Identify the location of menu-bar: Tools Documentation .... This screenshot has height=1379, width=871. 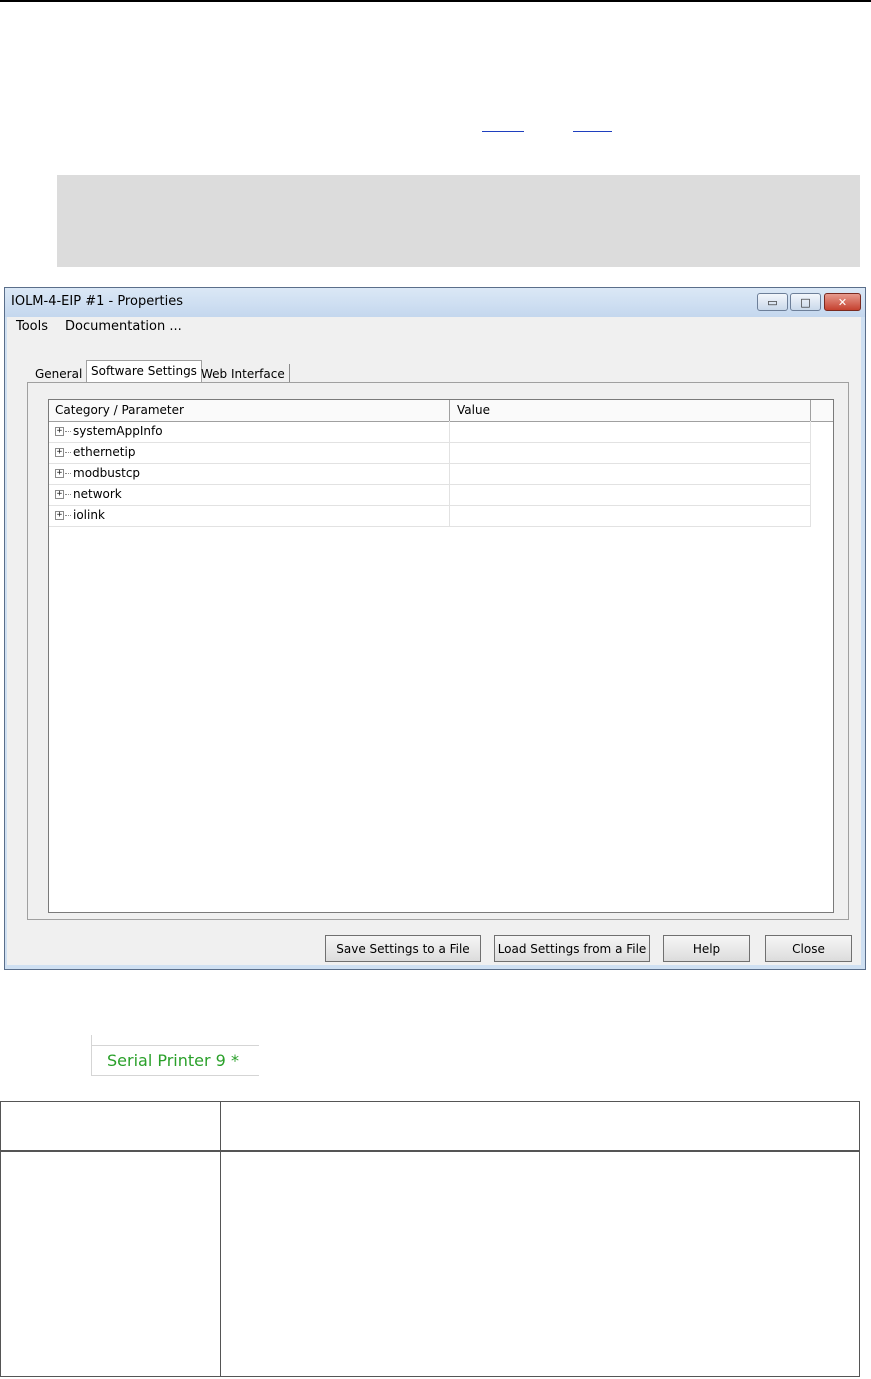
(434, 327).